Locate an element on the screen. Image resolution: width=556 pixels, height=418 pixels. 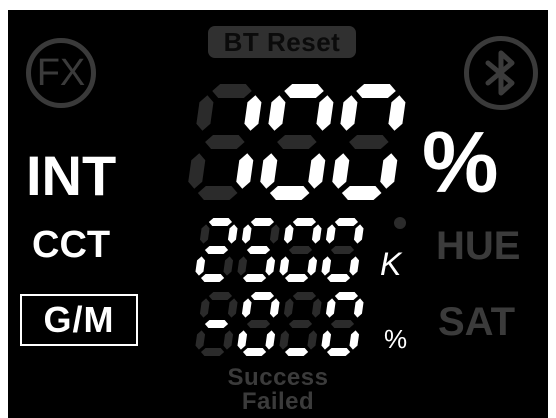
int-mode-label: INT is located at coordinates (71, 176).